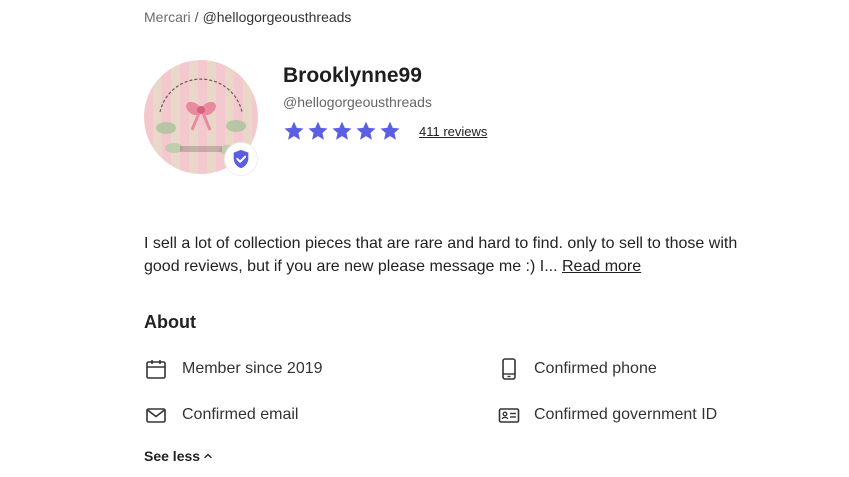 The image size is (849, 477). What do you see at coordinates (252, 368) in the screenshot?
I see `member-since-label: Member since 2019` at bounding box center [252, 368].